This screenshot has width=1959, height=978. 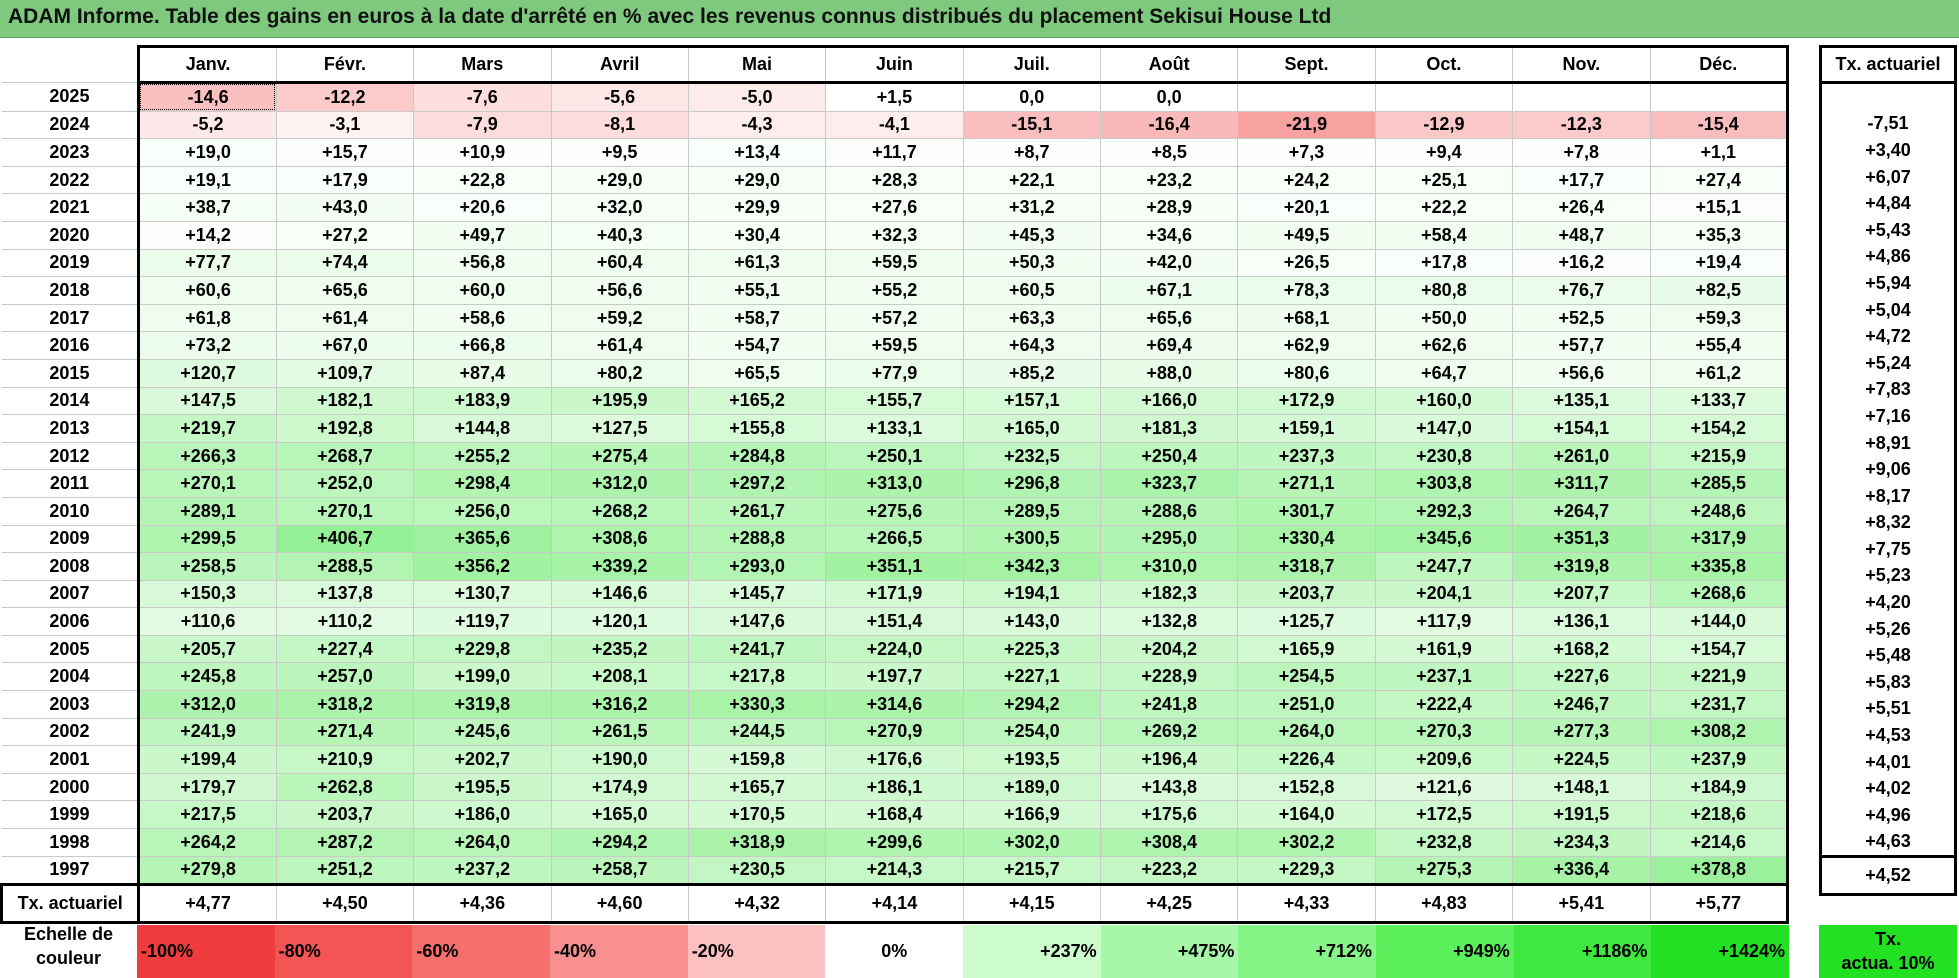 I want to click on gain-cell: +218,6, so click(x=1719, y=815).